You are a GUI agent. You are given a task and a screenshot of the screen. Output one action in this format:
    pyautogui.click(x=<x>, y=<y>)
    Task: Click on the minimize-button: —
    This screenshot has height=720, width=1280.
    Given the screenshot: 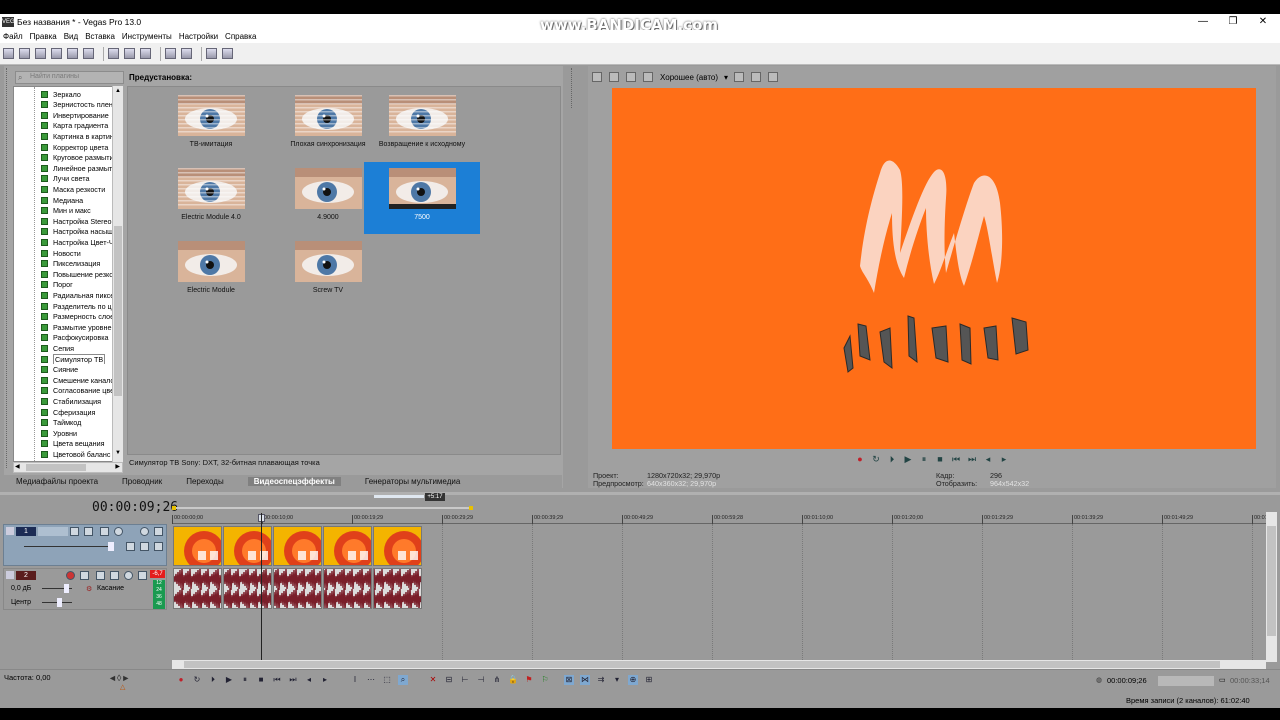 What is the action you would take?
    pyautogui.click(x=1203, y=22)
    